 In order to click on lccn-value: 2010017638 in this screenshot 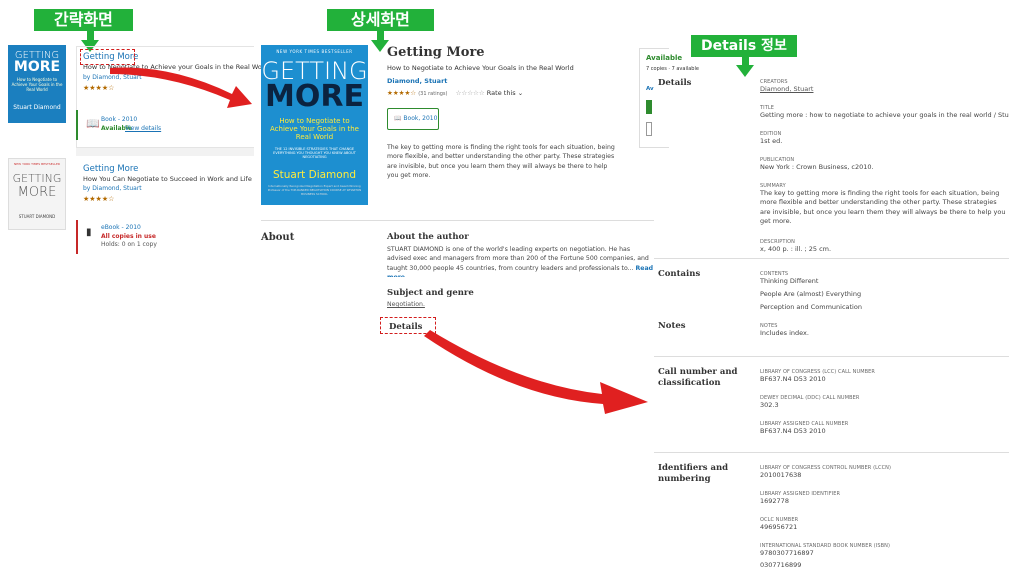, I will do `click(781, 475)`.